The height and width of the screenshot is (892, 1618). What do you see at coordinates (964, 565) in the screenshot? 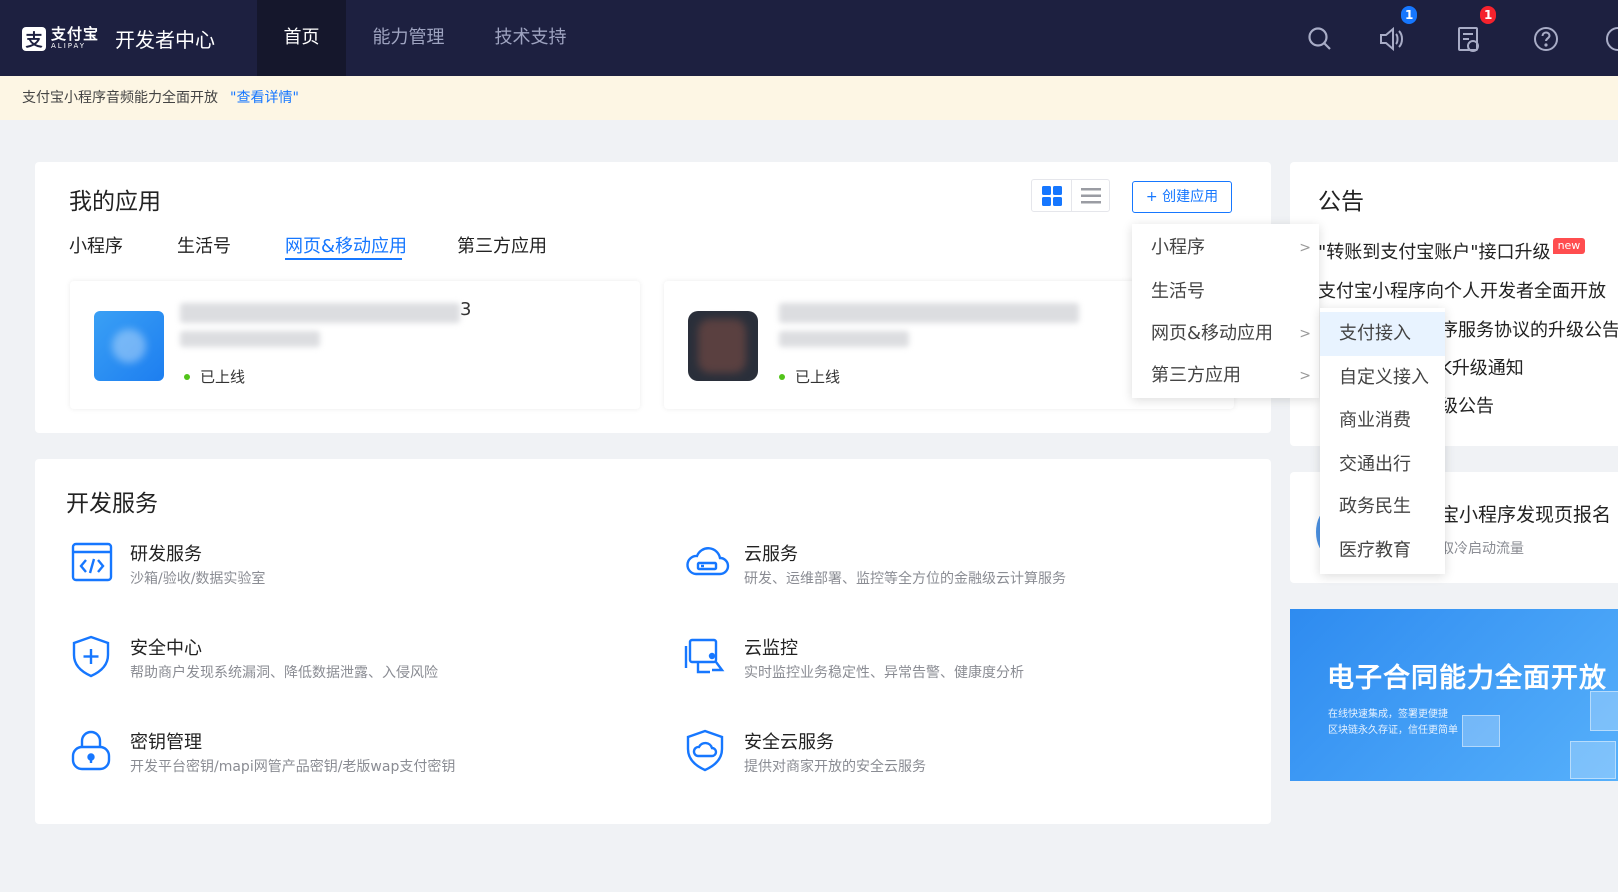
I see `service-cloud: 云服务 研发、运维部署、监控等全方位的金融级云计算服务` at bounding box center [964, 565].